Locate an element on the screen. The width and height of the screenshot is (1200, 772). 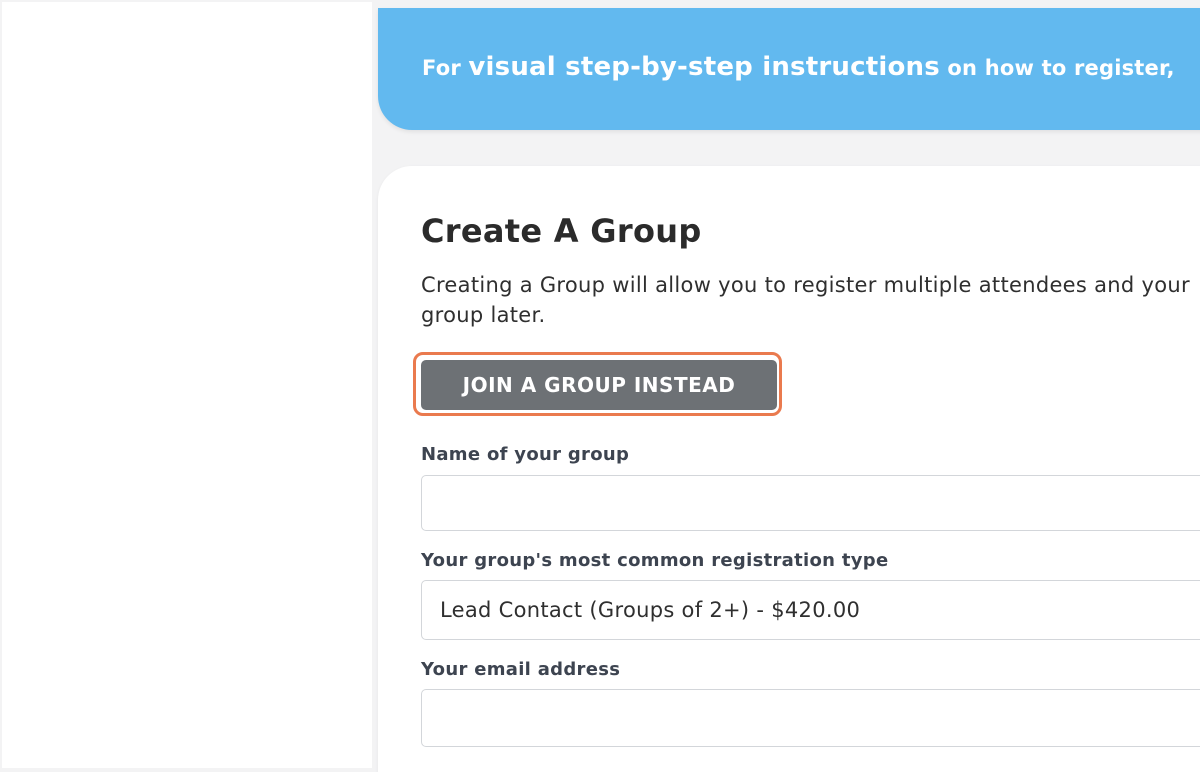
group-name-input is located at coordinates (810, 503).